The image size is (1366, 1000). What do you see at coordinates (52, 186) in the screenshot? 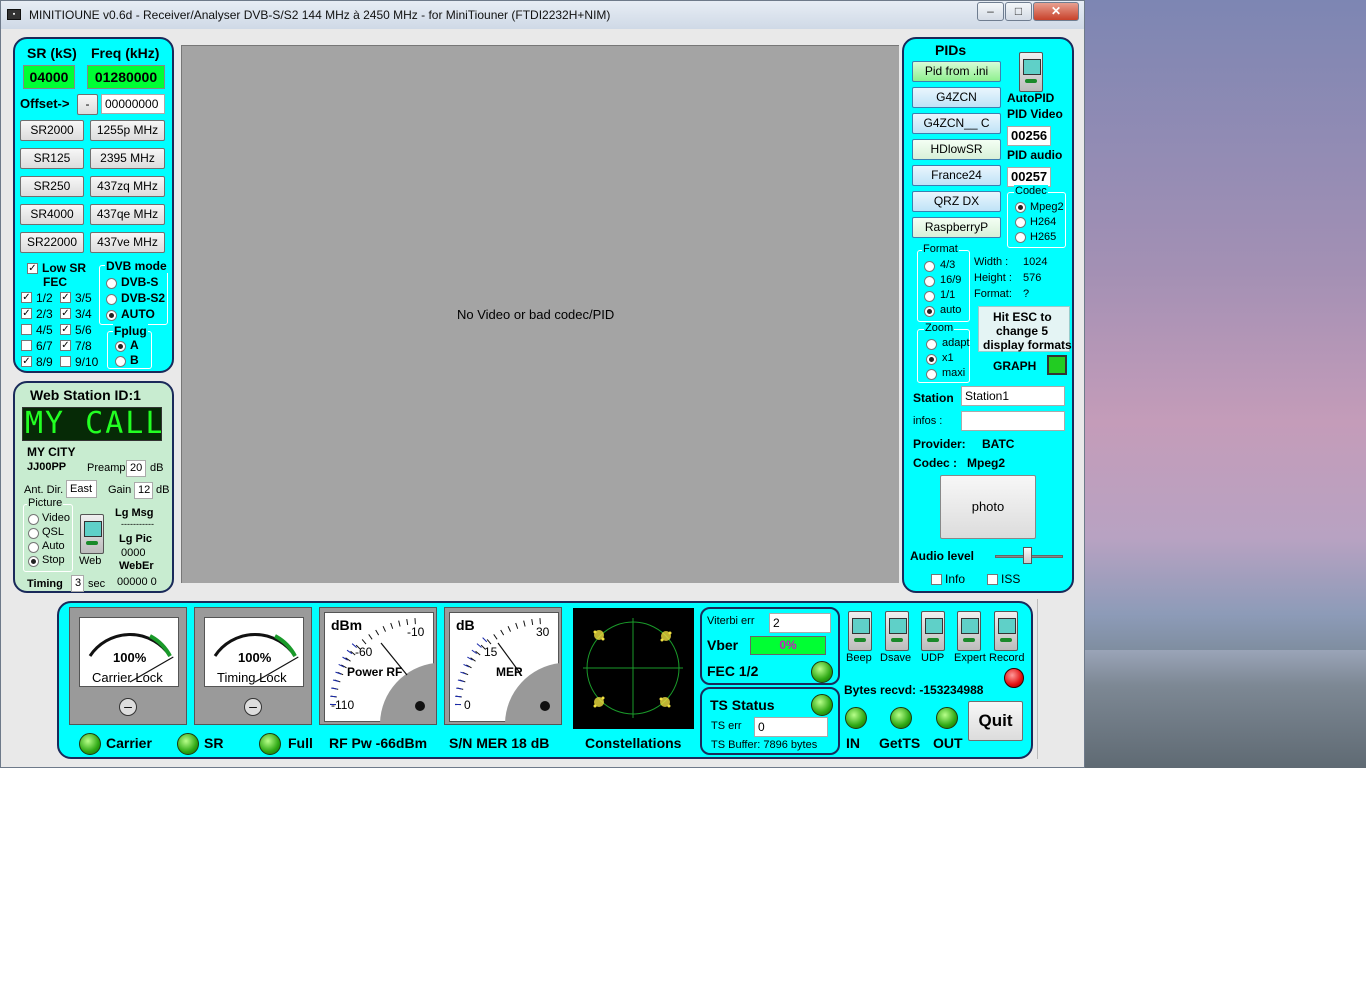
I see `sr250-button: SR250` at bounding box center [52, 186].